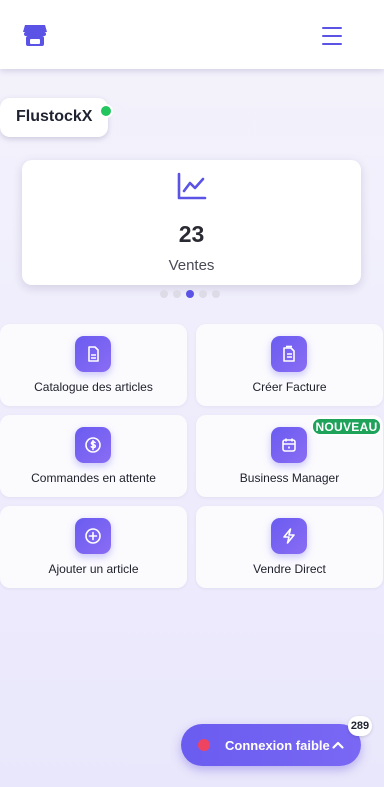 This screenshot has height=787, width=384. What do you see at coordinates (93, 445) in the screenshot?
I see `dollar-circle-icon` at bounding box center [93, 445].